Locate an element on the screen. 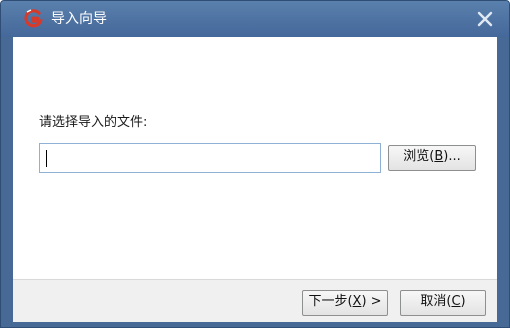  close-icon is located at coordinates (485, 19).